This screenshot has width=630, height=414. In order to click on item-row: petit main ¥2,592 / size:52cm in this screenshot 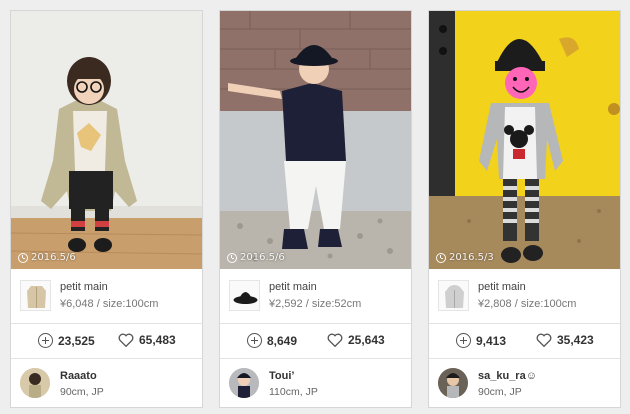, I will do `click(315, 296)`.